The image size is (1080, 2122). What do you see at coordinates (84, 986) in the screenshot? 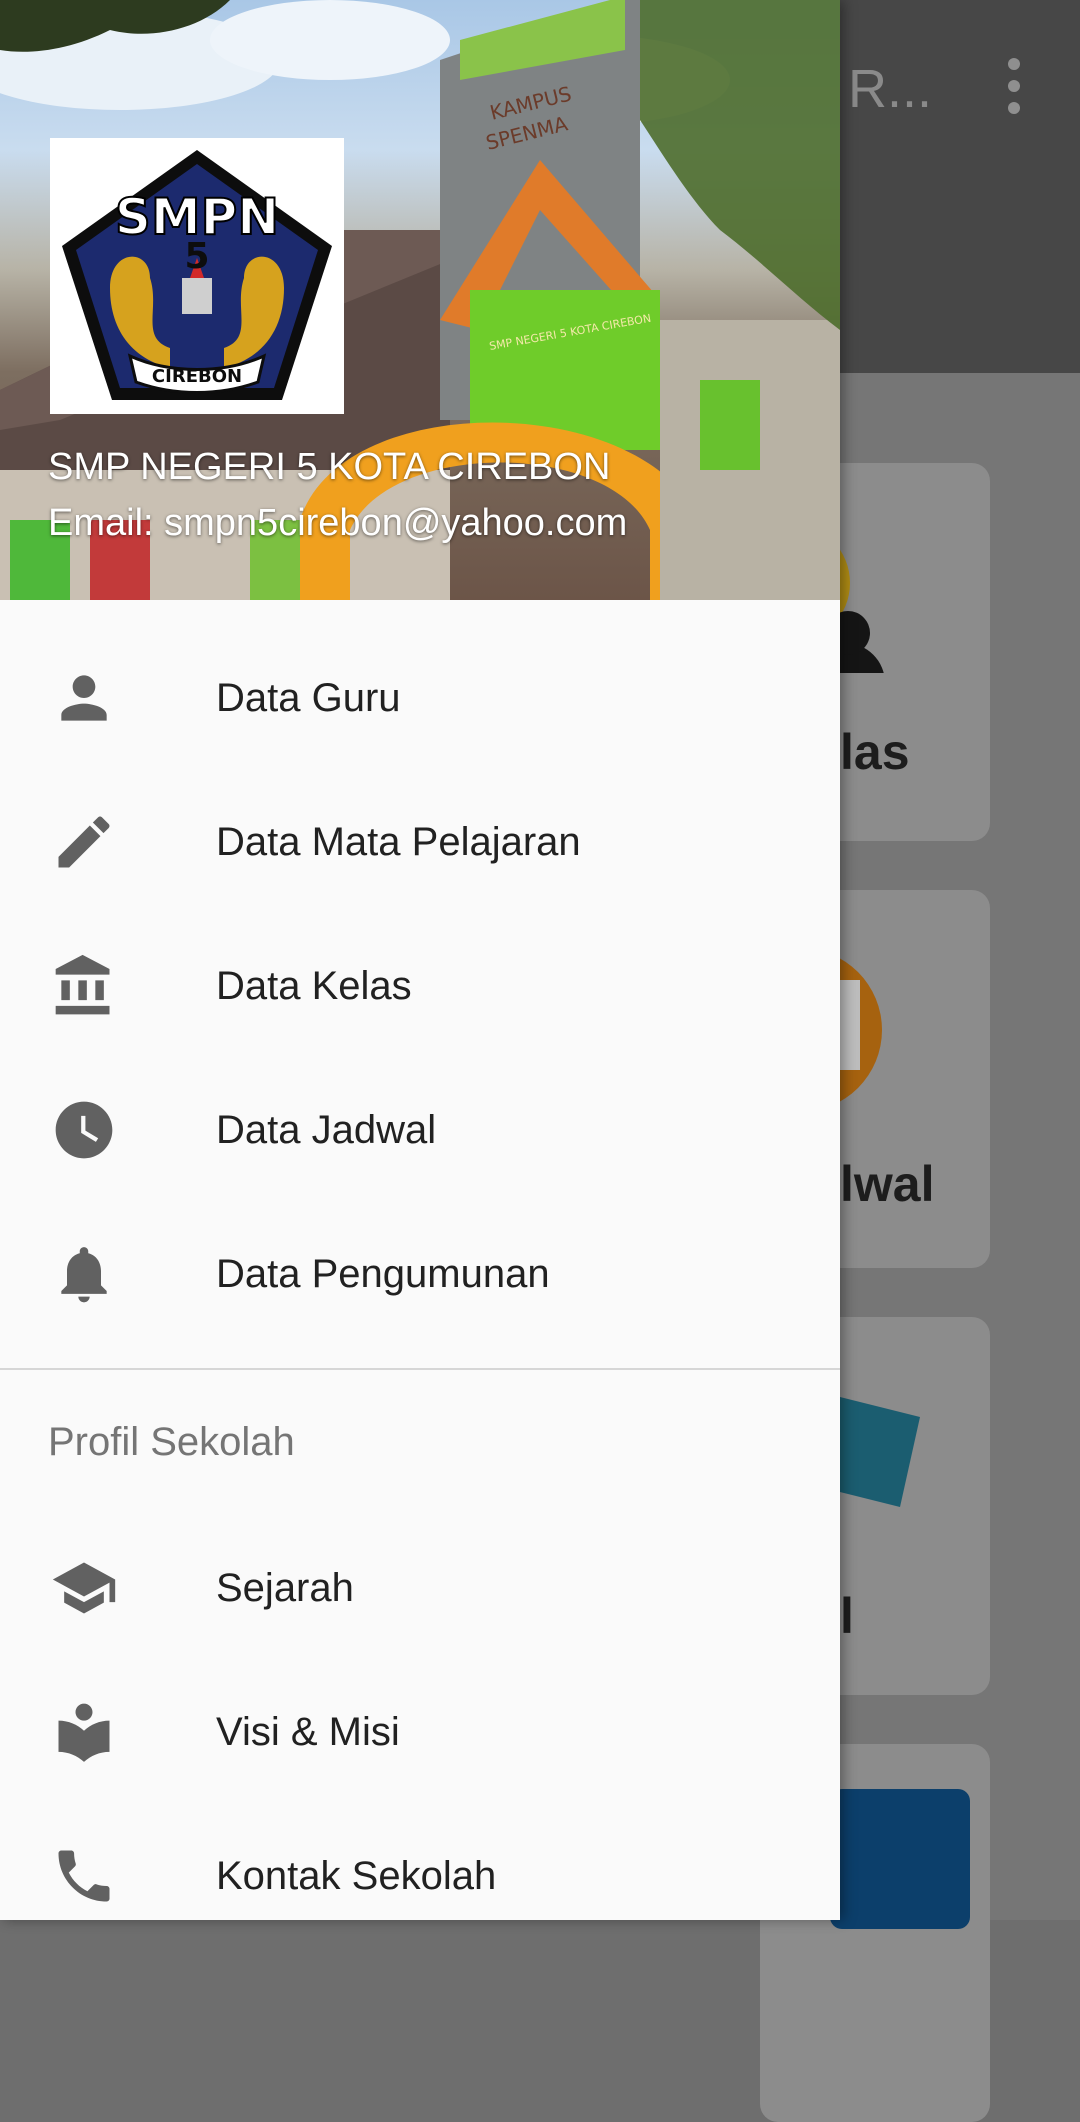
I see `bank-icon` at bounding box center [84, 986].